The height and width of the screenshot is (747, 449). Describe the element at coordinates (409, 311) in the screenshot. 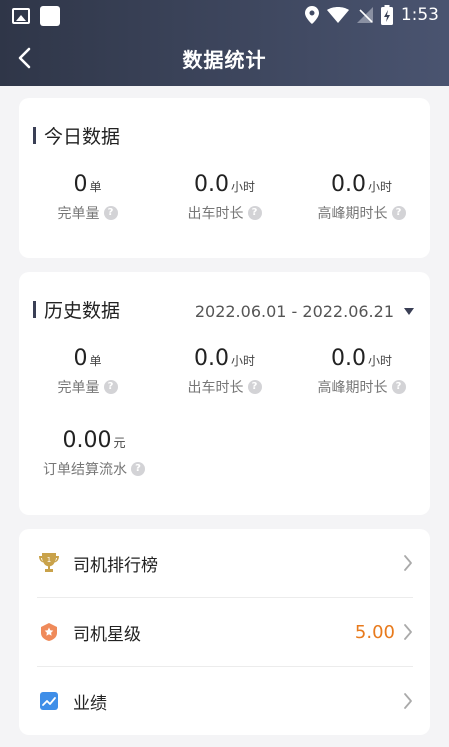

I see `caret-down-icon` at that location.